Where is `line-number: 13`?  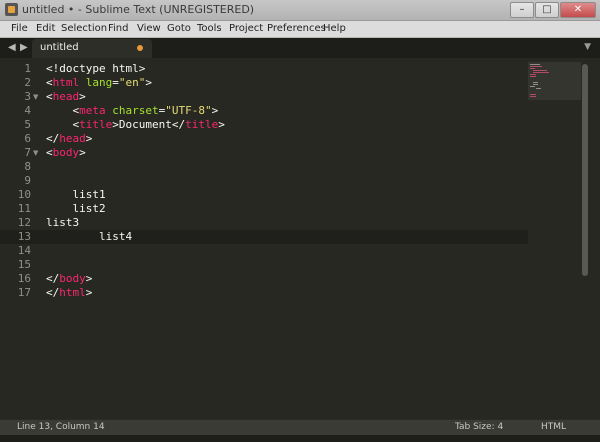 line-number: 13 is located at coordinates (24, 236).